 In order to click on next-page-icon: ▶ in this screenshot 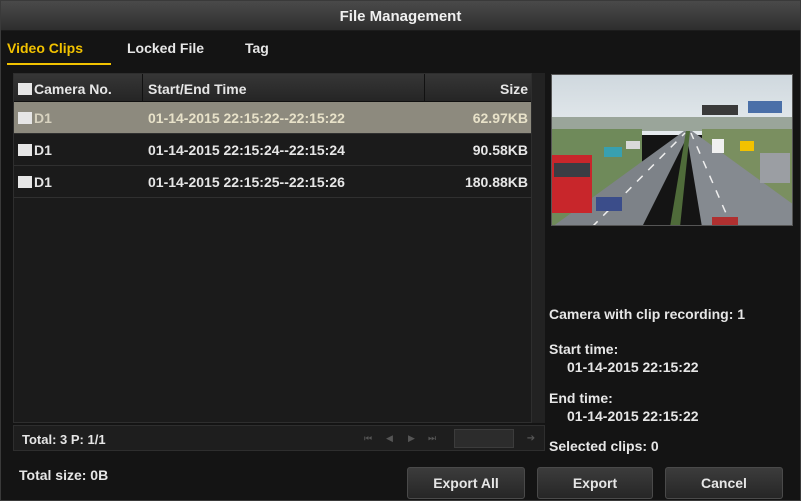, I will do `click(411, 438)`.